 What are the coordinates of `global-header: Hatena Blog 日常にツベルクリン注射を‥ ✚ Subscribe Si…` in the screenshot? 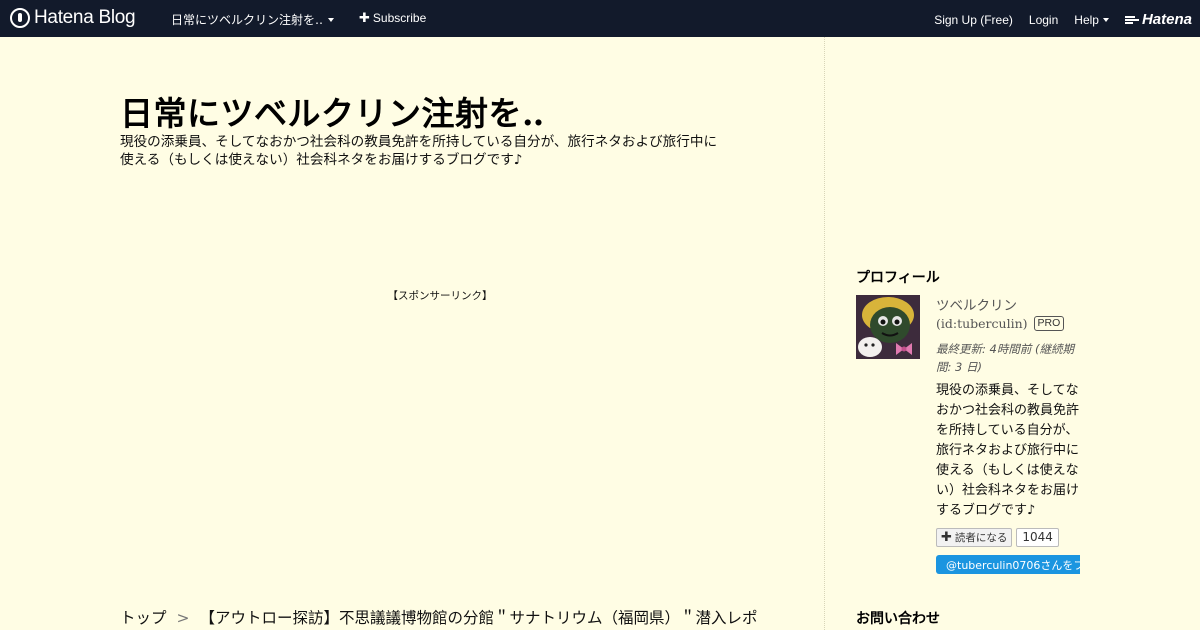 It's located at (600, 18).